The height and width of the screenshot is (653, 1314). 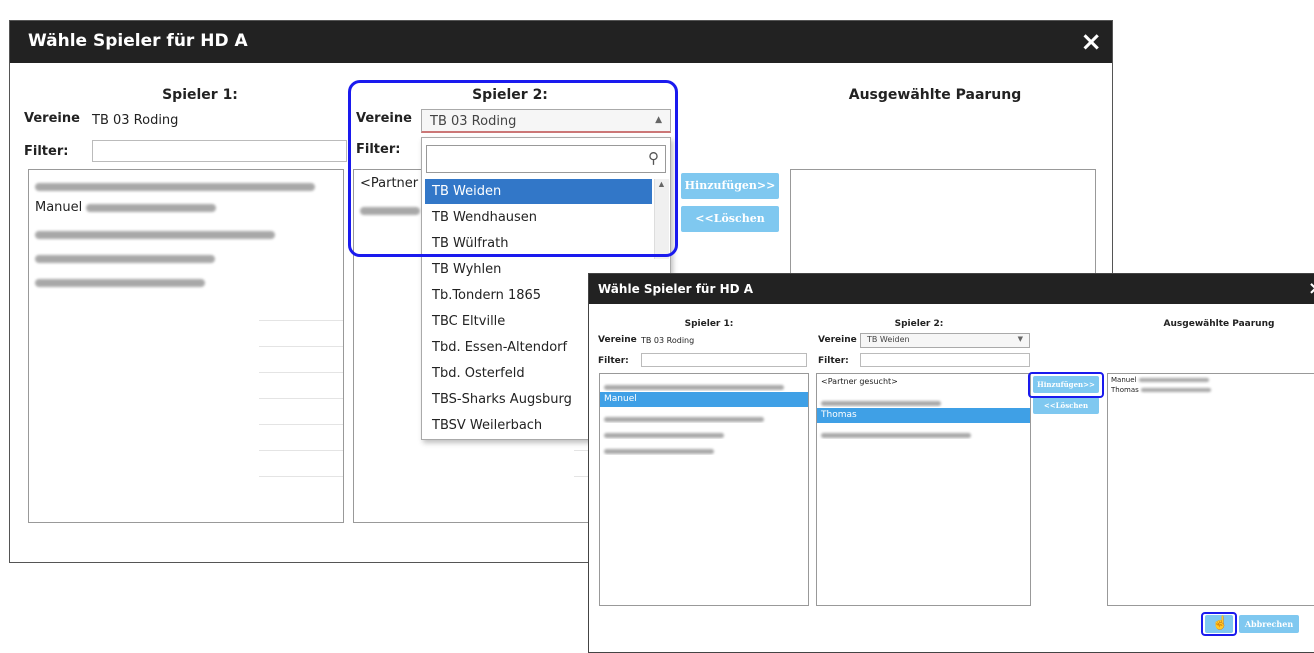 I want to click on pairing-list: Manuel Thomas, so click(x=1210, y=489).